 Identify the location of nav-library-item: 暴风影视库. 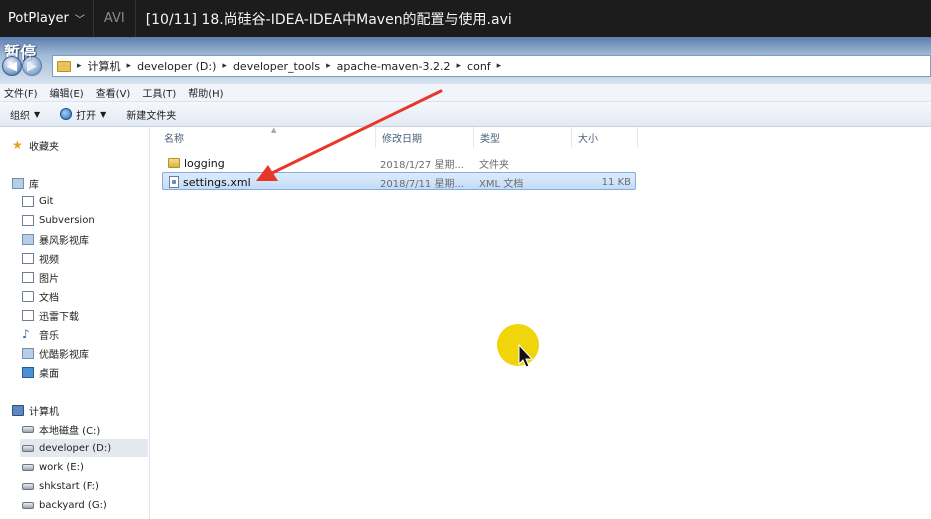
(55, 239).